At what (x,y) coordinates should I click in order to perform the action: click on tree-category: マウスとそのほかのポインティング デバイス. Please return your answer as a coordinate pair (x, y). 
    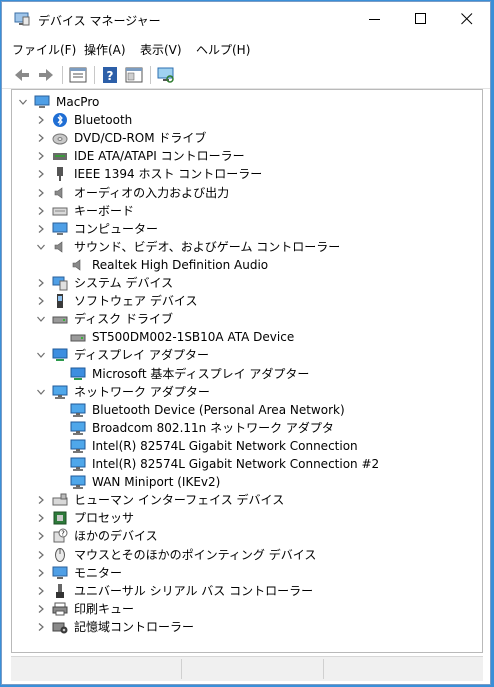
    Looking at the image, I should click on (247, 555).